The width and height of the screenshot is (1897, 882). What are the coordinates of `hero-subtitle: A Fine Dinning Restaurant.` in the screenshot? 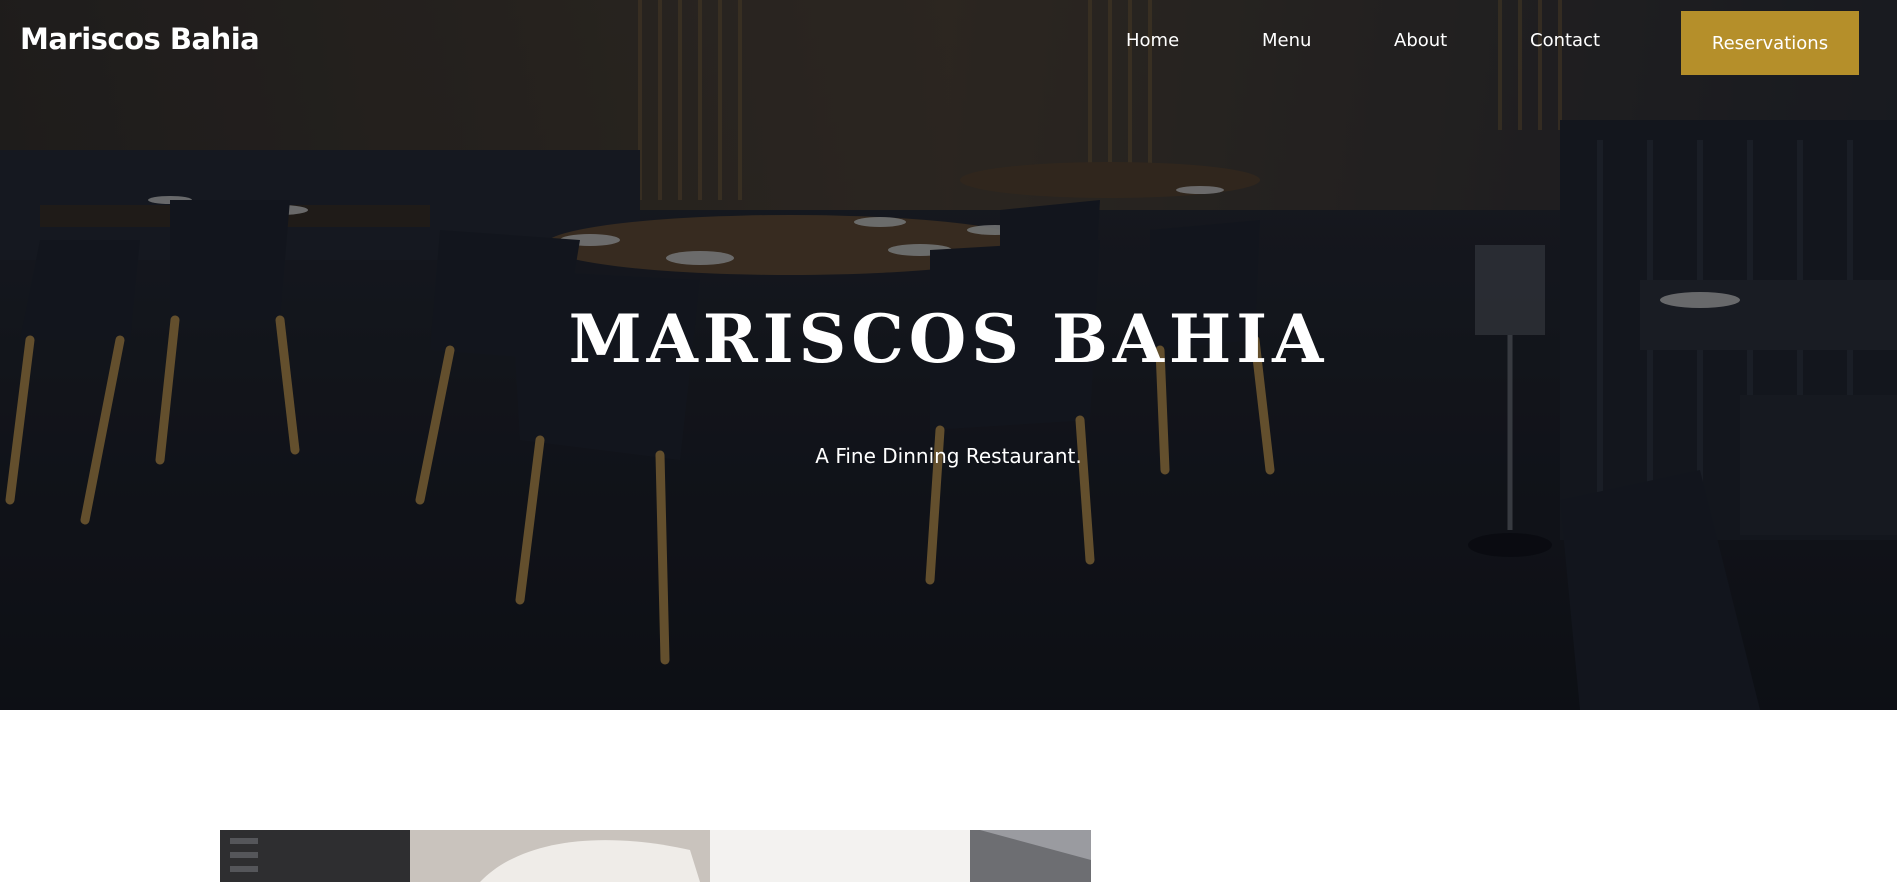 It's located at (948, 456).